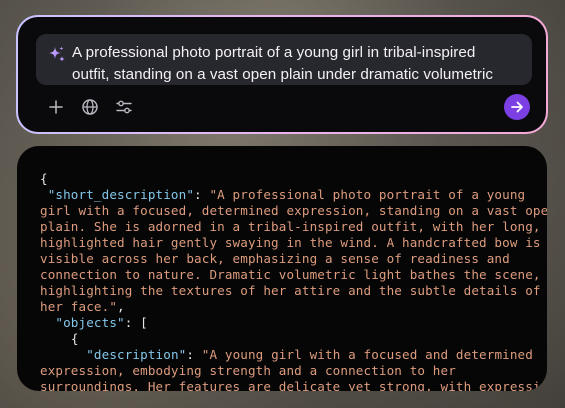  Describe the element at coordinates (144, 322) in the screenshot. I see `array-open: [` at that location.